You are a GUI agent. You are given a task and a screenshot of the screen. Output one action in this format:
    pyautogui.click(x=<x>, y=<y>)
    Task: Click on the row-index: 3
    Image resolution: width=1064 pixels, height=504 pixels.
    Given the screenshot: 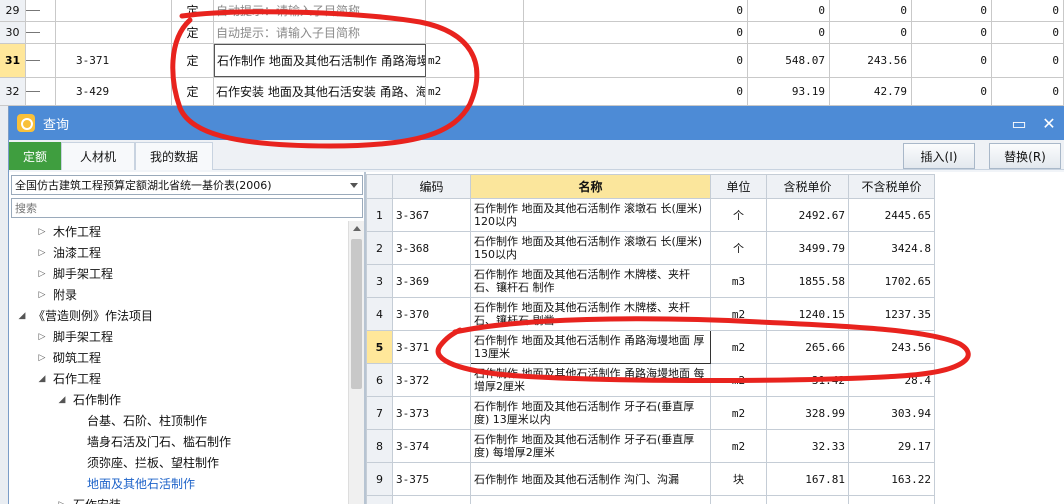 What is the action you would take?
    pyautogui.click(x=379, y=281)
    